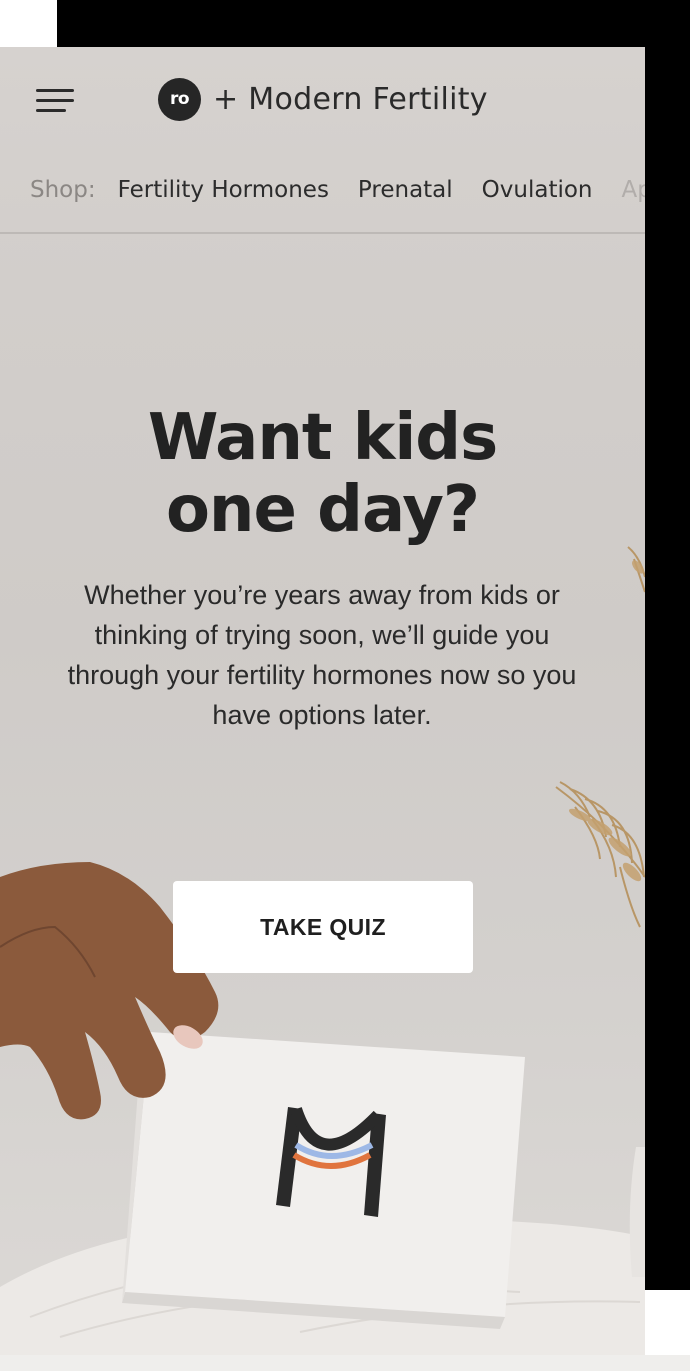 This screenshot has height=1371, width=690. I want to click on ro-badge: ro, so click(179, 99).